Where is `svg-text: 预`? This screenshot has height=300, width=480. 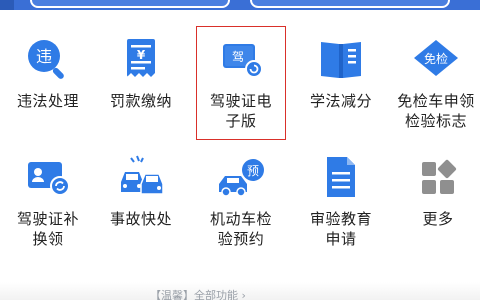 svg-text: 预 is located at coordinates (253, 171).